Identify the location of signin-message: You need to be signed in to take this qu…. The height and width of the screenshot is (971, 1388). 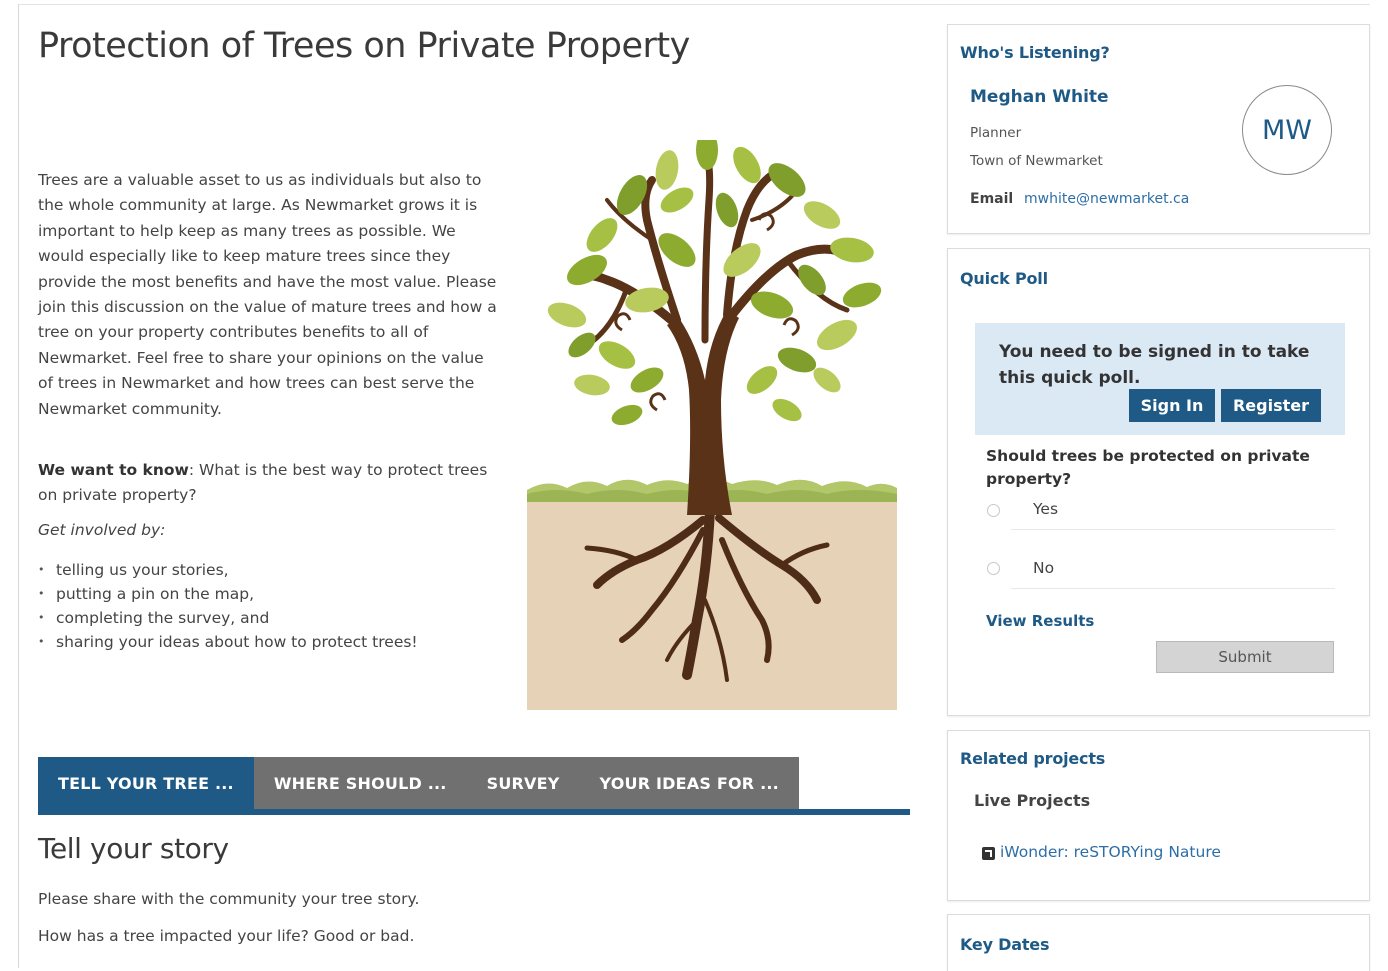
(1154, 365).